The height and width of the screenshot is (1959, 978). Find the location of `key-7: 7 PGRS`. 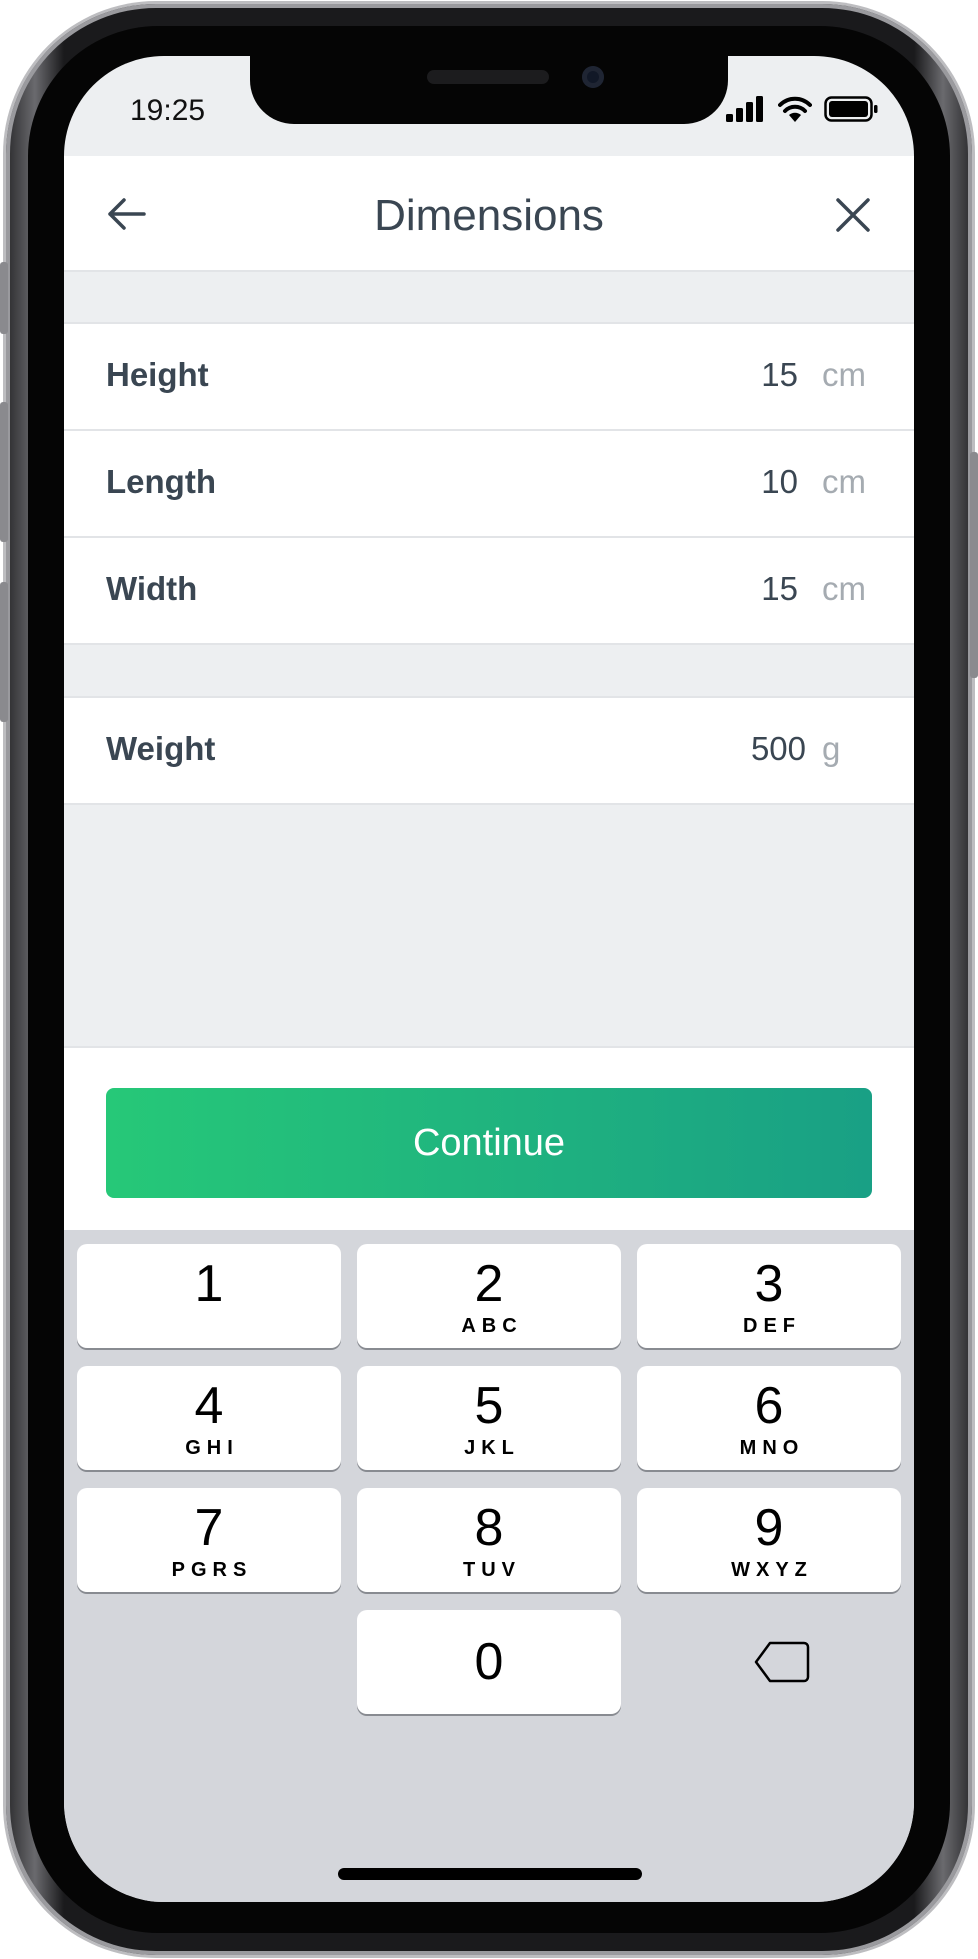

key-7: 7 PGRS is located at coordinates (209, 1540).